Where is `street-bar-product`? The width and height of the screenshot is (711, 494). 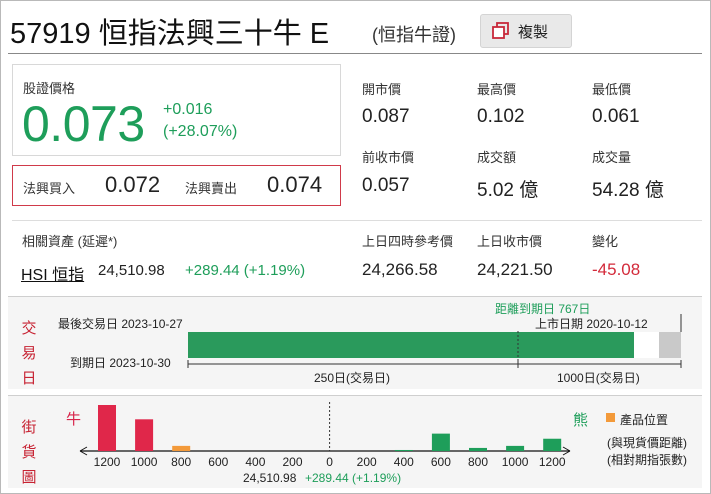 street-bar-product is located at coordinates (181, 448).